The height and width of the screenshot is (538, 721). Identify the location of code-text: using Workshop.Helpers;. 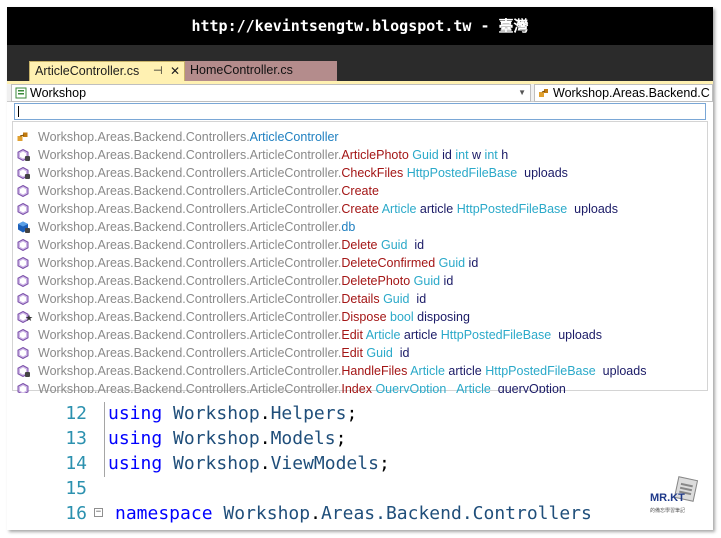
(233, 413).